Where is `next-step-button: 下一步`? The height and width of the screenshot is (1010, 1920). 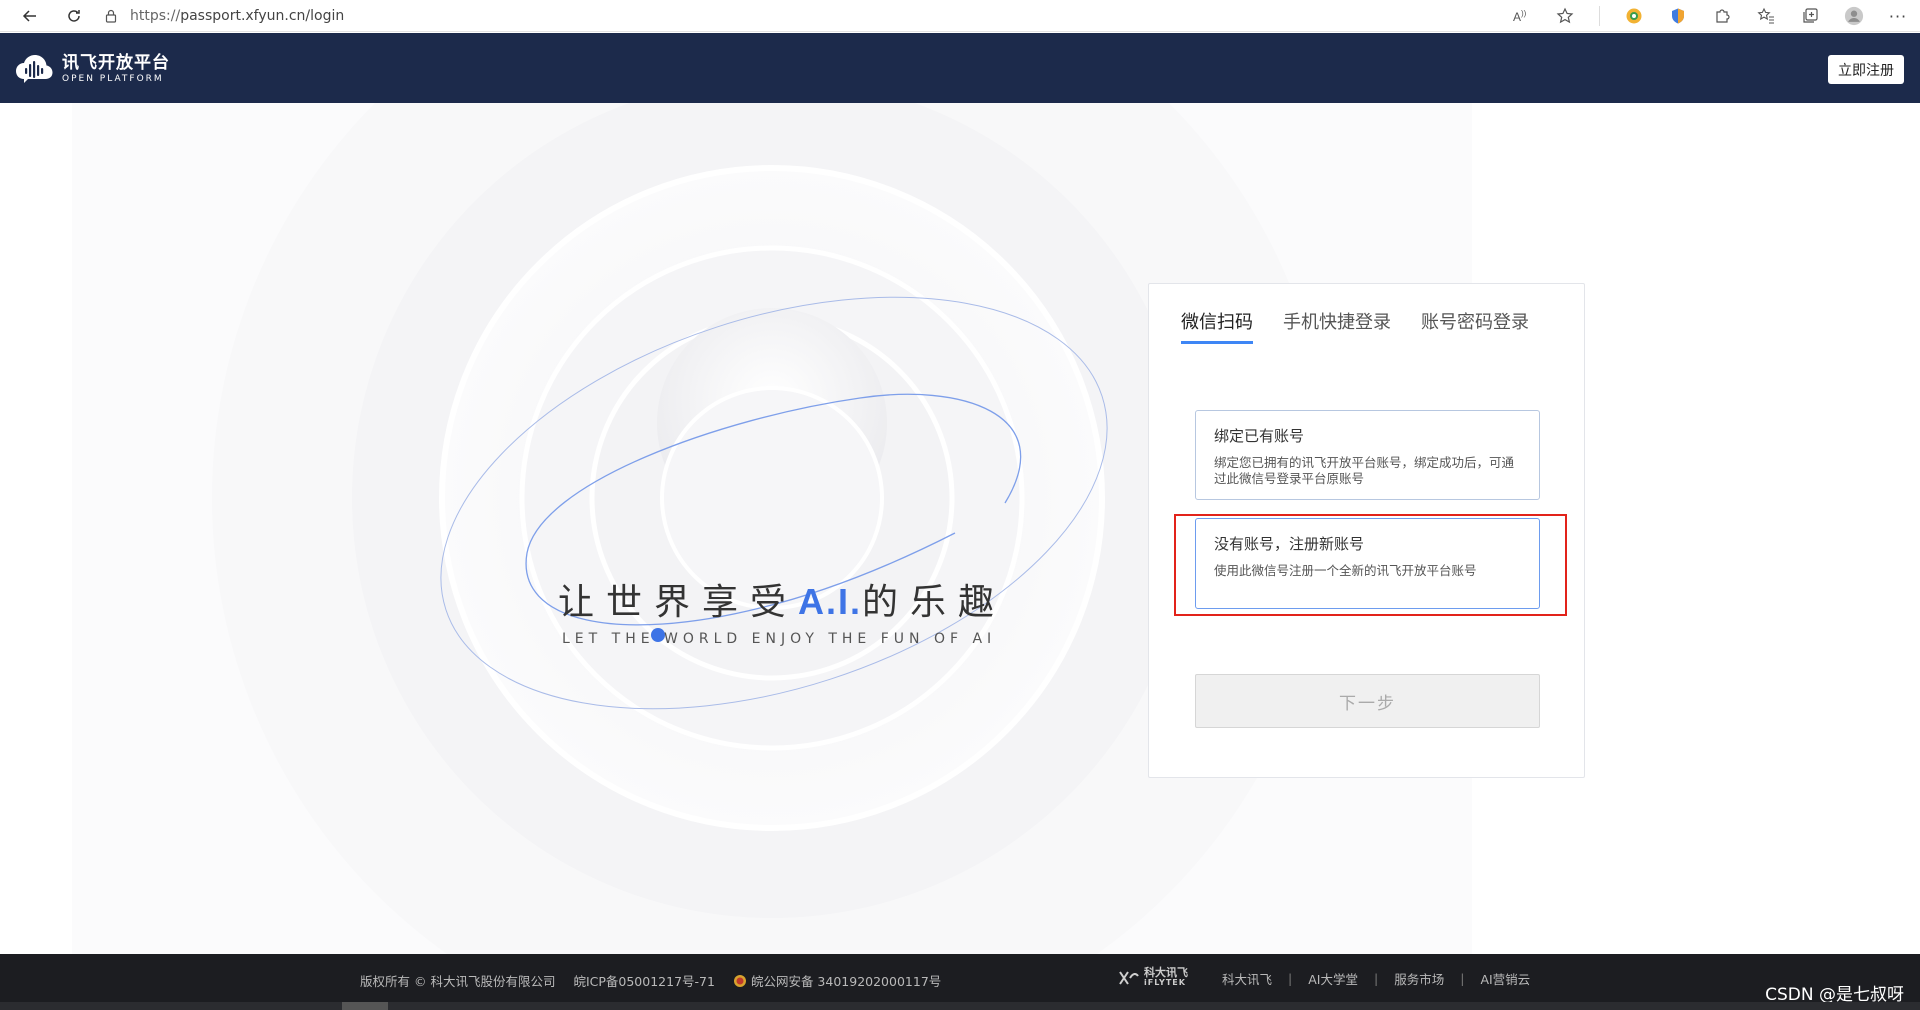
next-step-button: 下一步 is located at coordinates (1367, 701).